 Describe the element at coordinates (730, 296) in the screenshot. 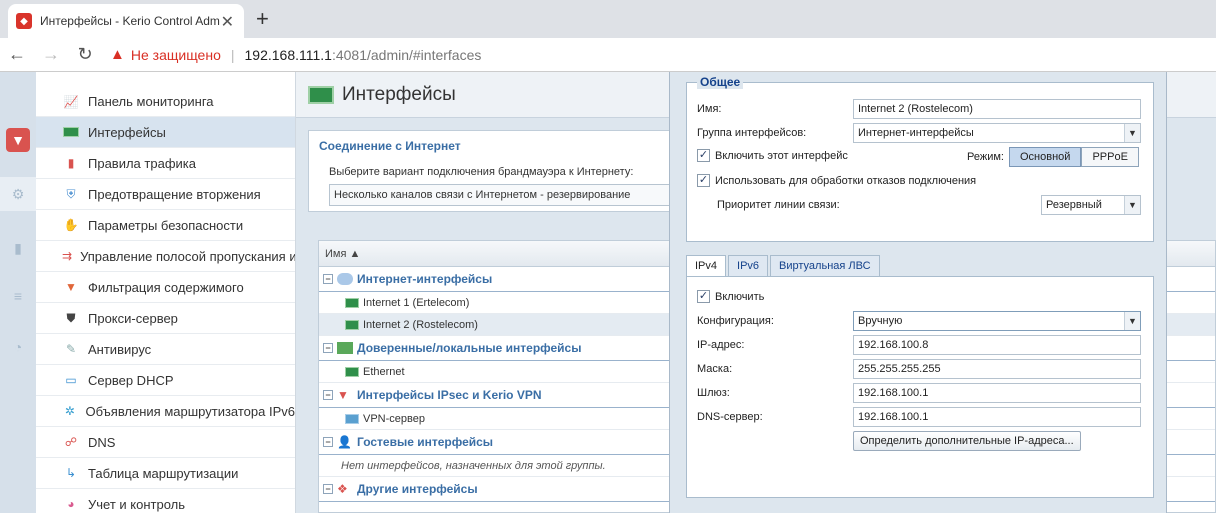

I see `ipv4-enable-checkbox: ✓ Включить` at that location.